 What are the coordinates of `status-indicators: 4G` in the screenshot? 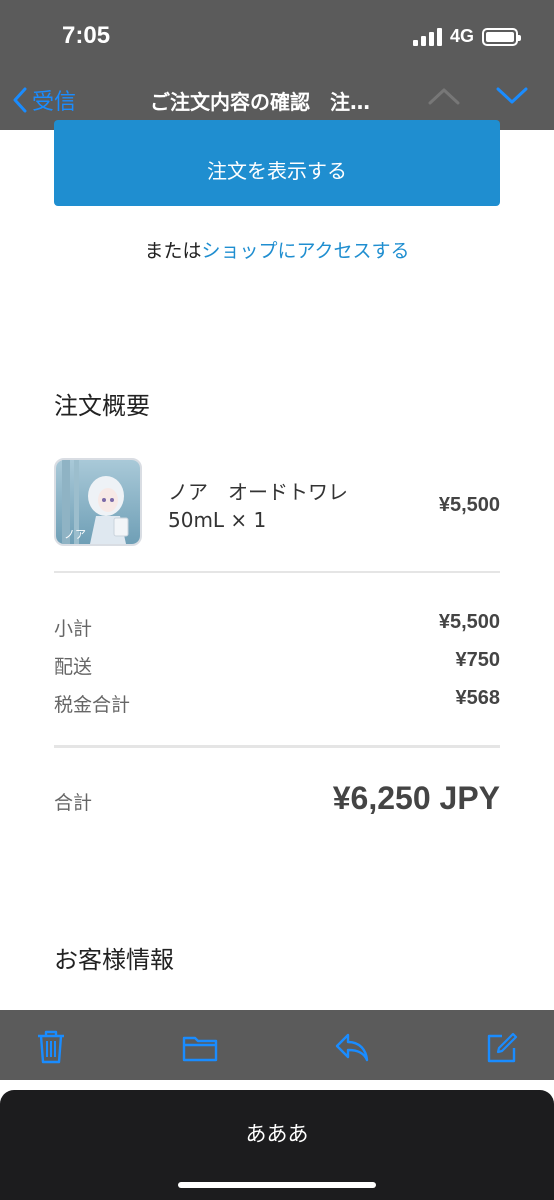 It's located at (466, 36).